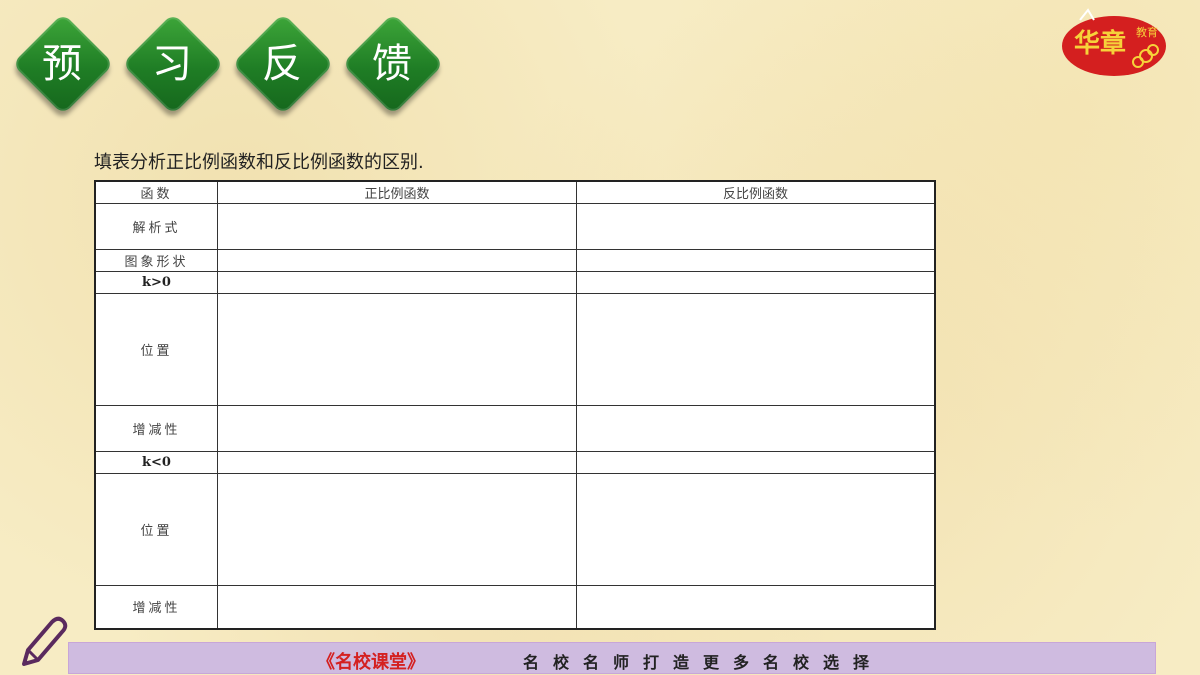 This screenshot has height=675, width=1200. I want to click on table-row: k>0, so click(515, 282).